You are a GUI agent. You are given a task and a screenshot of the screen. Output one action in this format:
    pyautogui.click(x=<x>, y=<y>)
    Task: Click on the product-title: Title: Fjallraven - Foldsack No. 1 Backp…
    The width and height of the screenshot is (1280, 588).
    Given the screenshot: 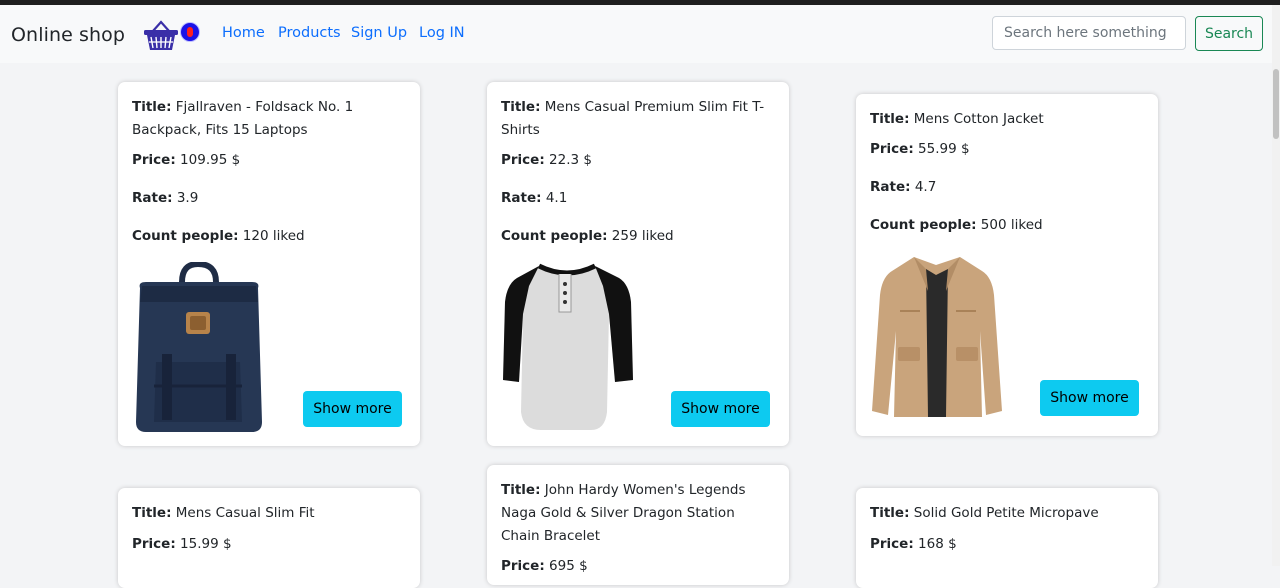 What is the action you would take?
    pyautogui.click(x=267, y=119)
    